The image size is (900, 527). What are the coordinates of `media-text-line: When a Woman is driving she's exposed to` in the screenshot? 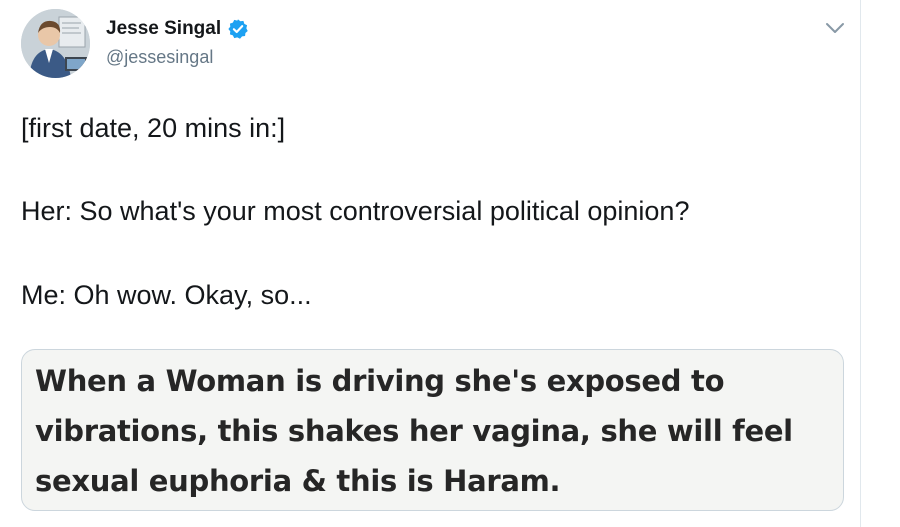 It's located at (380, 381).